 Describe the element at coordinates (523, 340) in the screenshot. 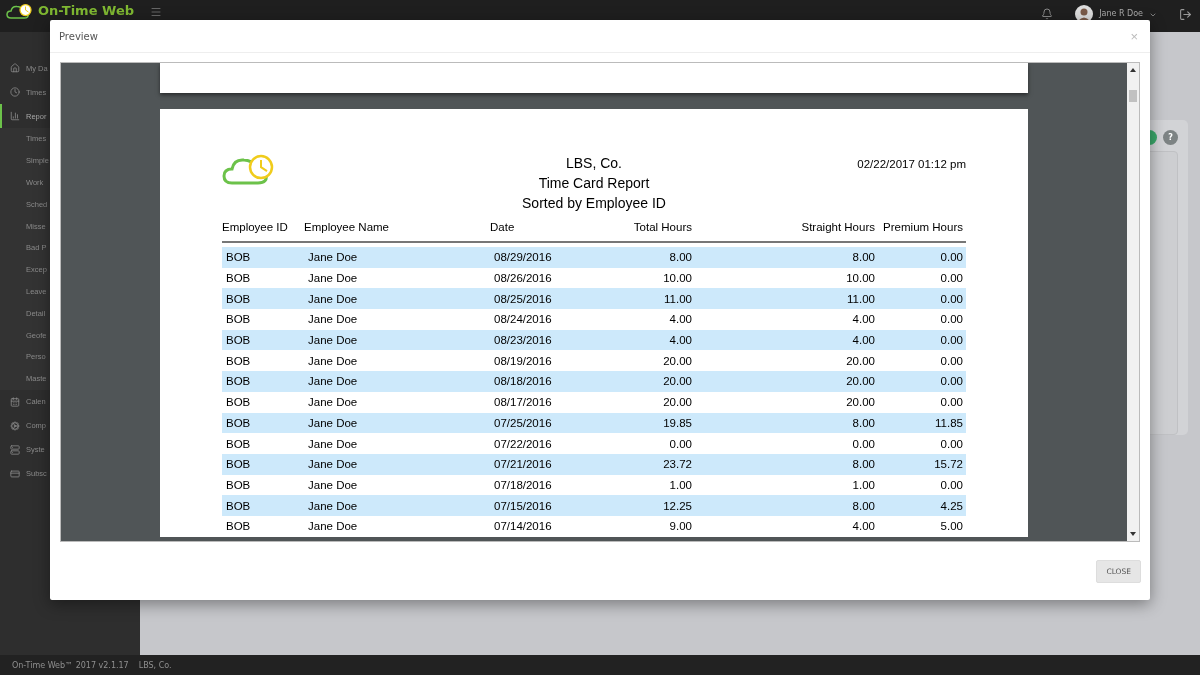

I see `table-cell-text: 08/23/2016` at that location.